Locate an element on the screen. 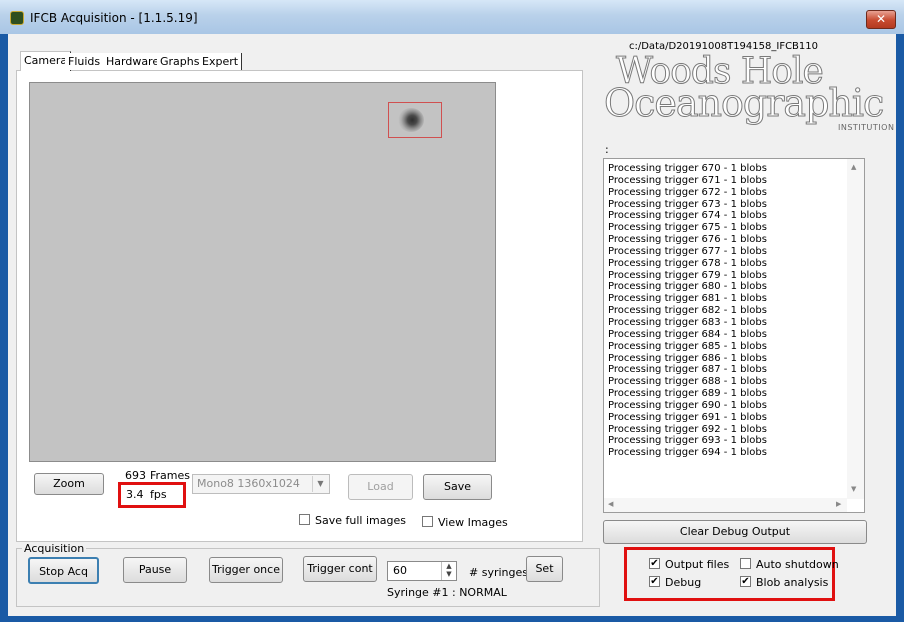  list-item: Processing trigger 690 - 1 blobs is located at coordinates (687, 405).